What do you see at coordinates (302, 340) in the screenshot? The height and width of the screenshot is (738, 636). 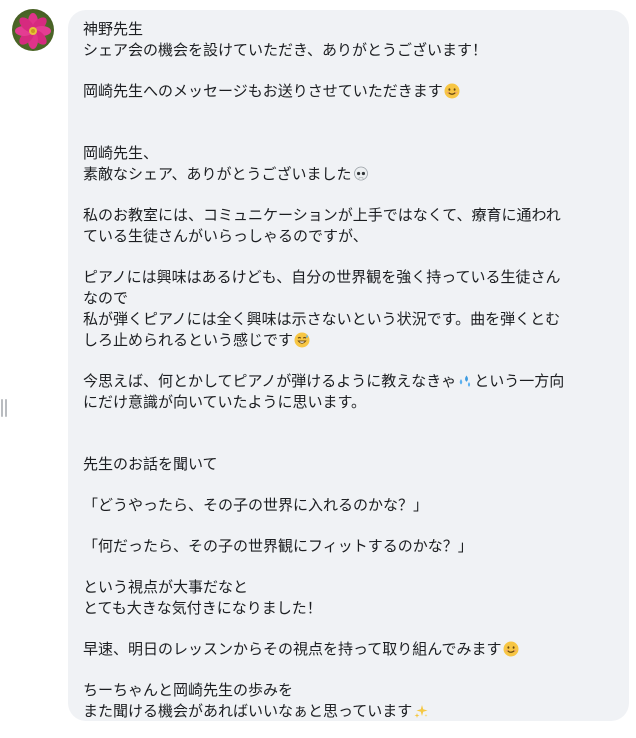 I see `grinning-sweat-emoji-icon` at bounding box center [302, 340].